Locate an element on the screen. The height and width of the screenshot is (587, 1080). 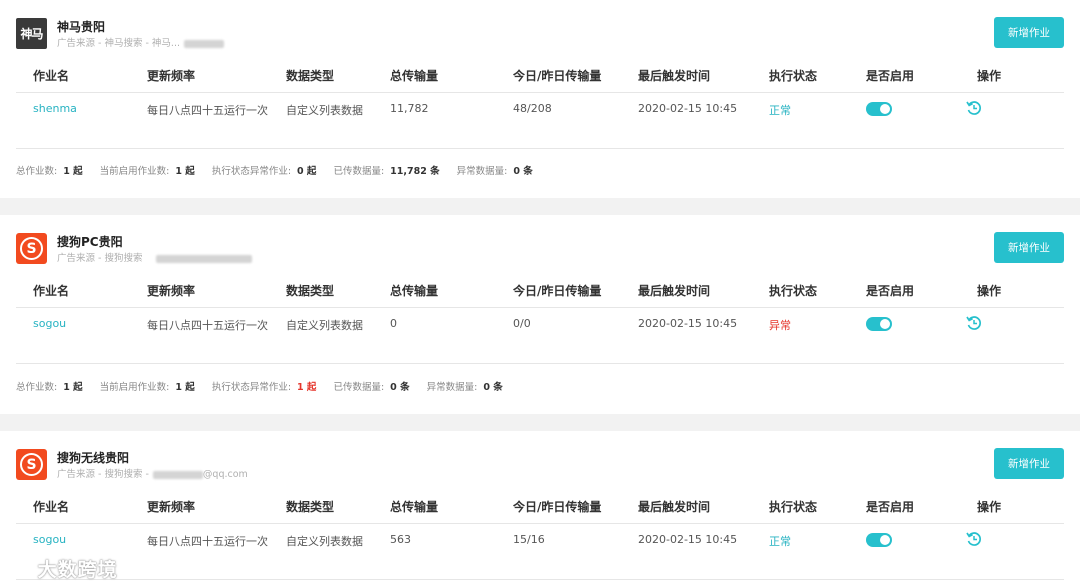
sogou-logo: S is located at coordinates (31, 464).